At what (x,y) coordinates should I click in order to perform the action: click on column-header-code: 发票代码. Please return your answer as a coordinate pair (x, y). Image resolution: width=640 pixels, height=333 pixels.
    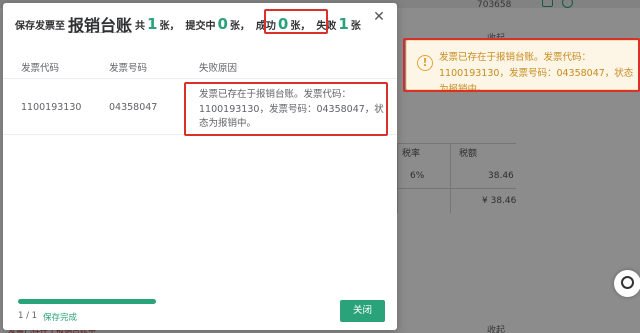
    Looking at the image, I should click on (40, 68).